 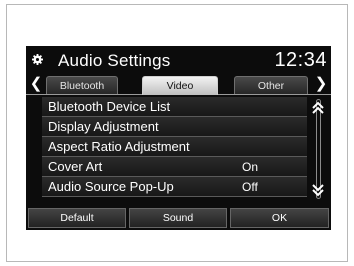 What do you see at coordinates (111, 186) in the screenshot?
I see `list-item-label: Audio Source Pop-Up` at bounding box center [111, 186].